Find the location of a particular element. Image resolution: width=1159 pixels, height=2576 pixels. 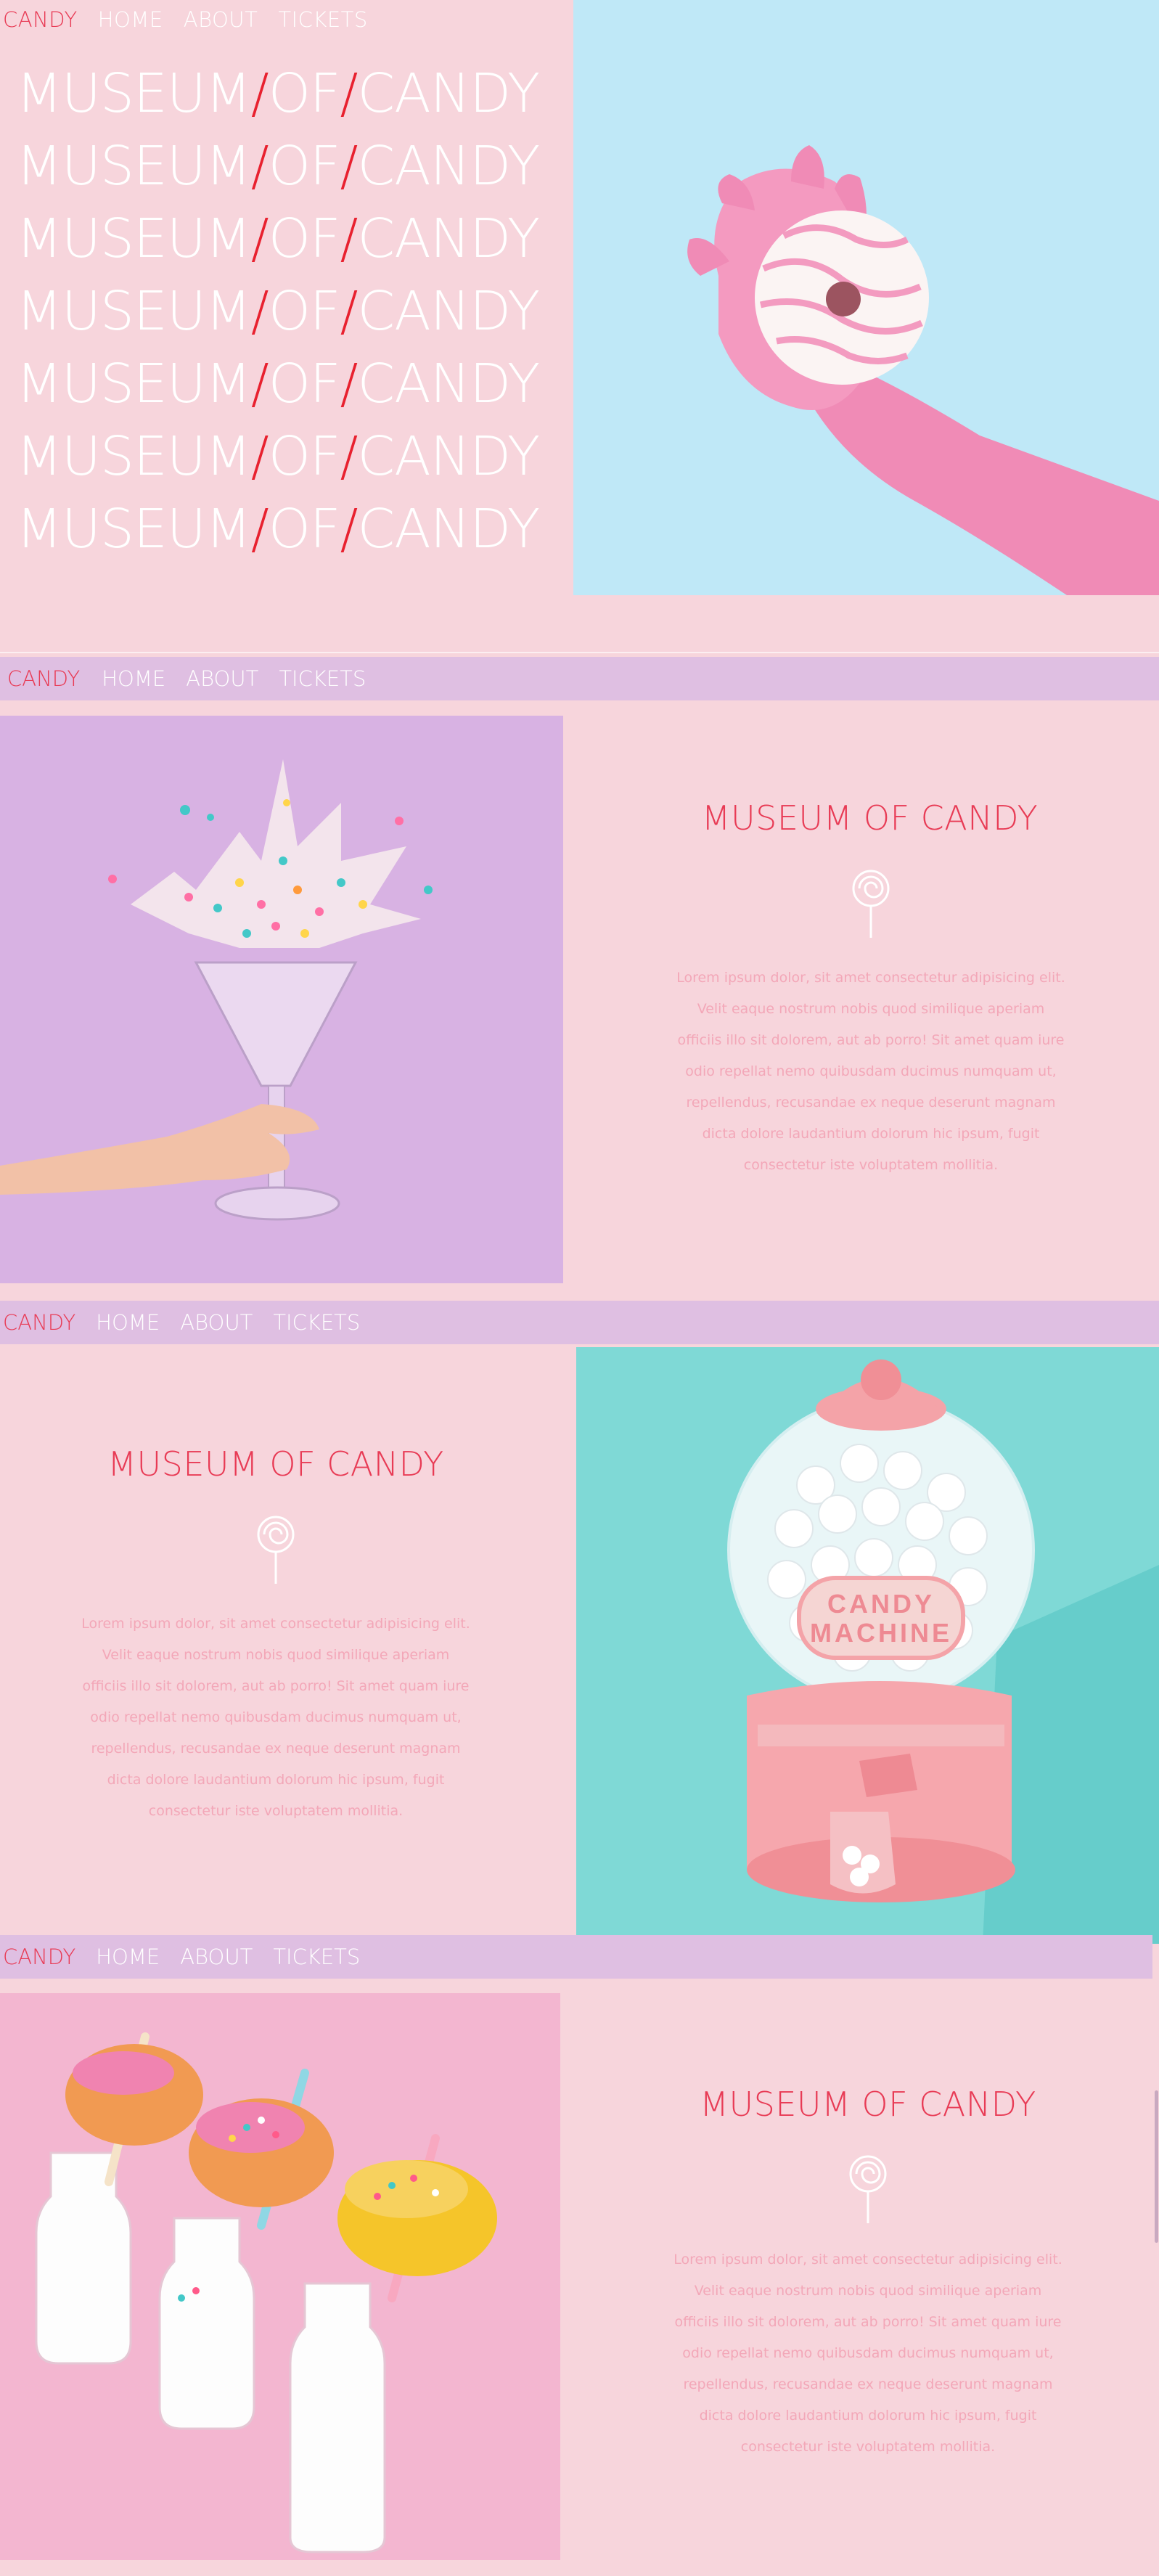

donut-glove-illustration is located at coordinates (923, 370).